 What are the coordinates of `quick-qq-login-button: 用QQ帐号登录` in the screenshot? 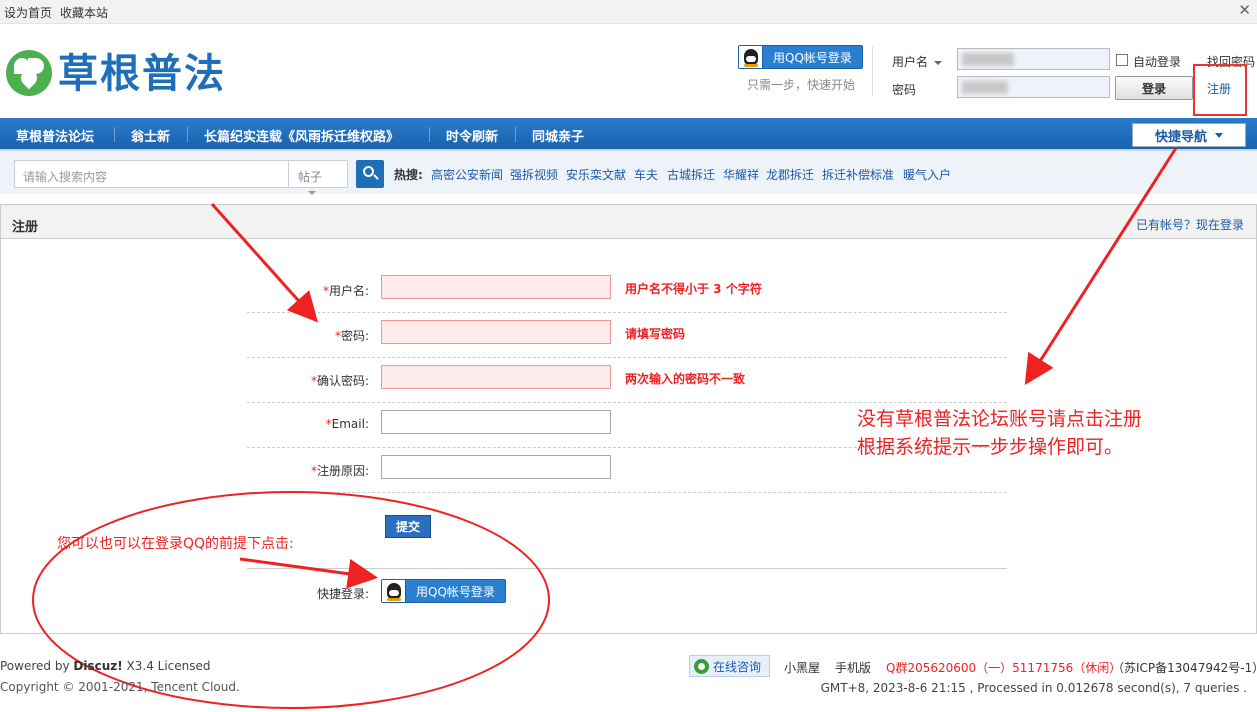 It's located at (443, 591).